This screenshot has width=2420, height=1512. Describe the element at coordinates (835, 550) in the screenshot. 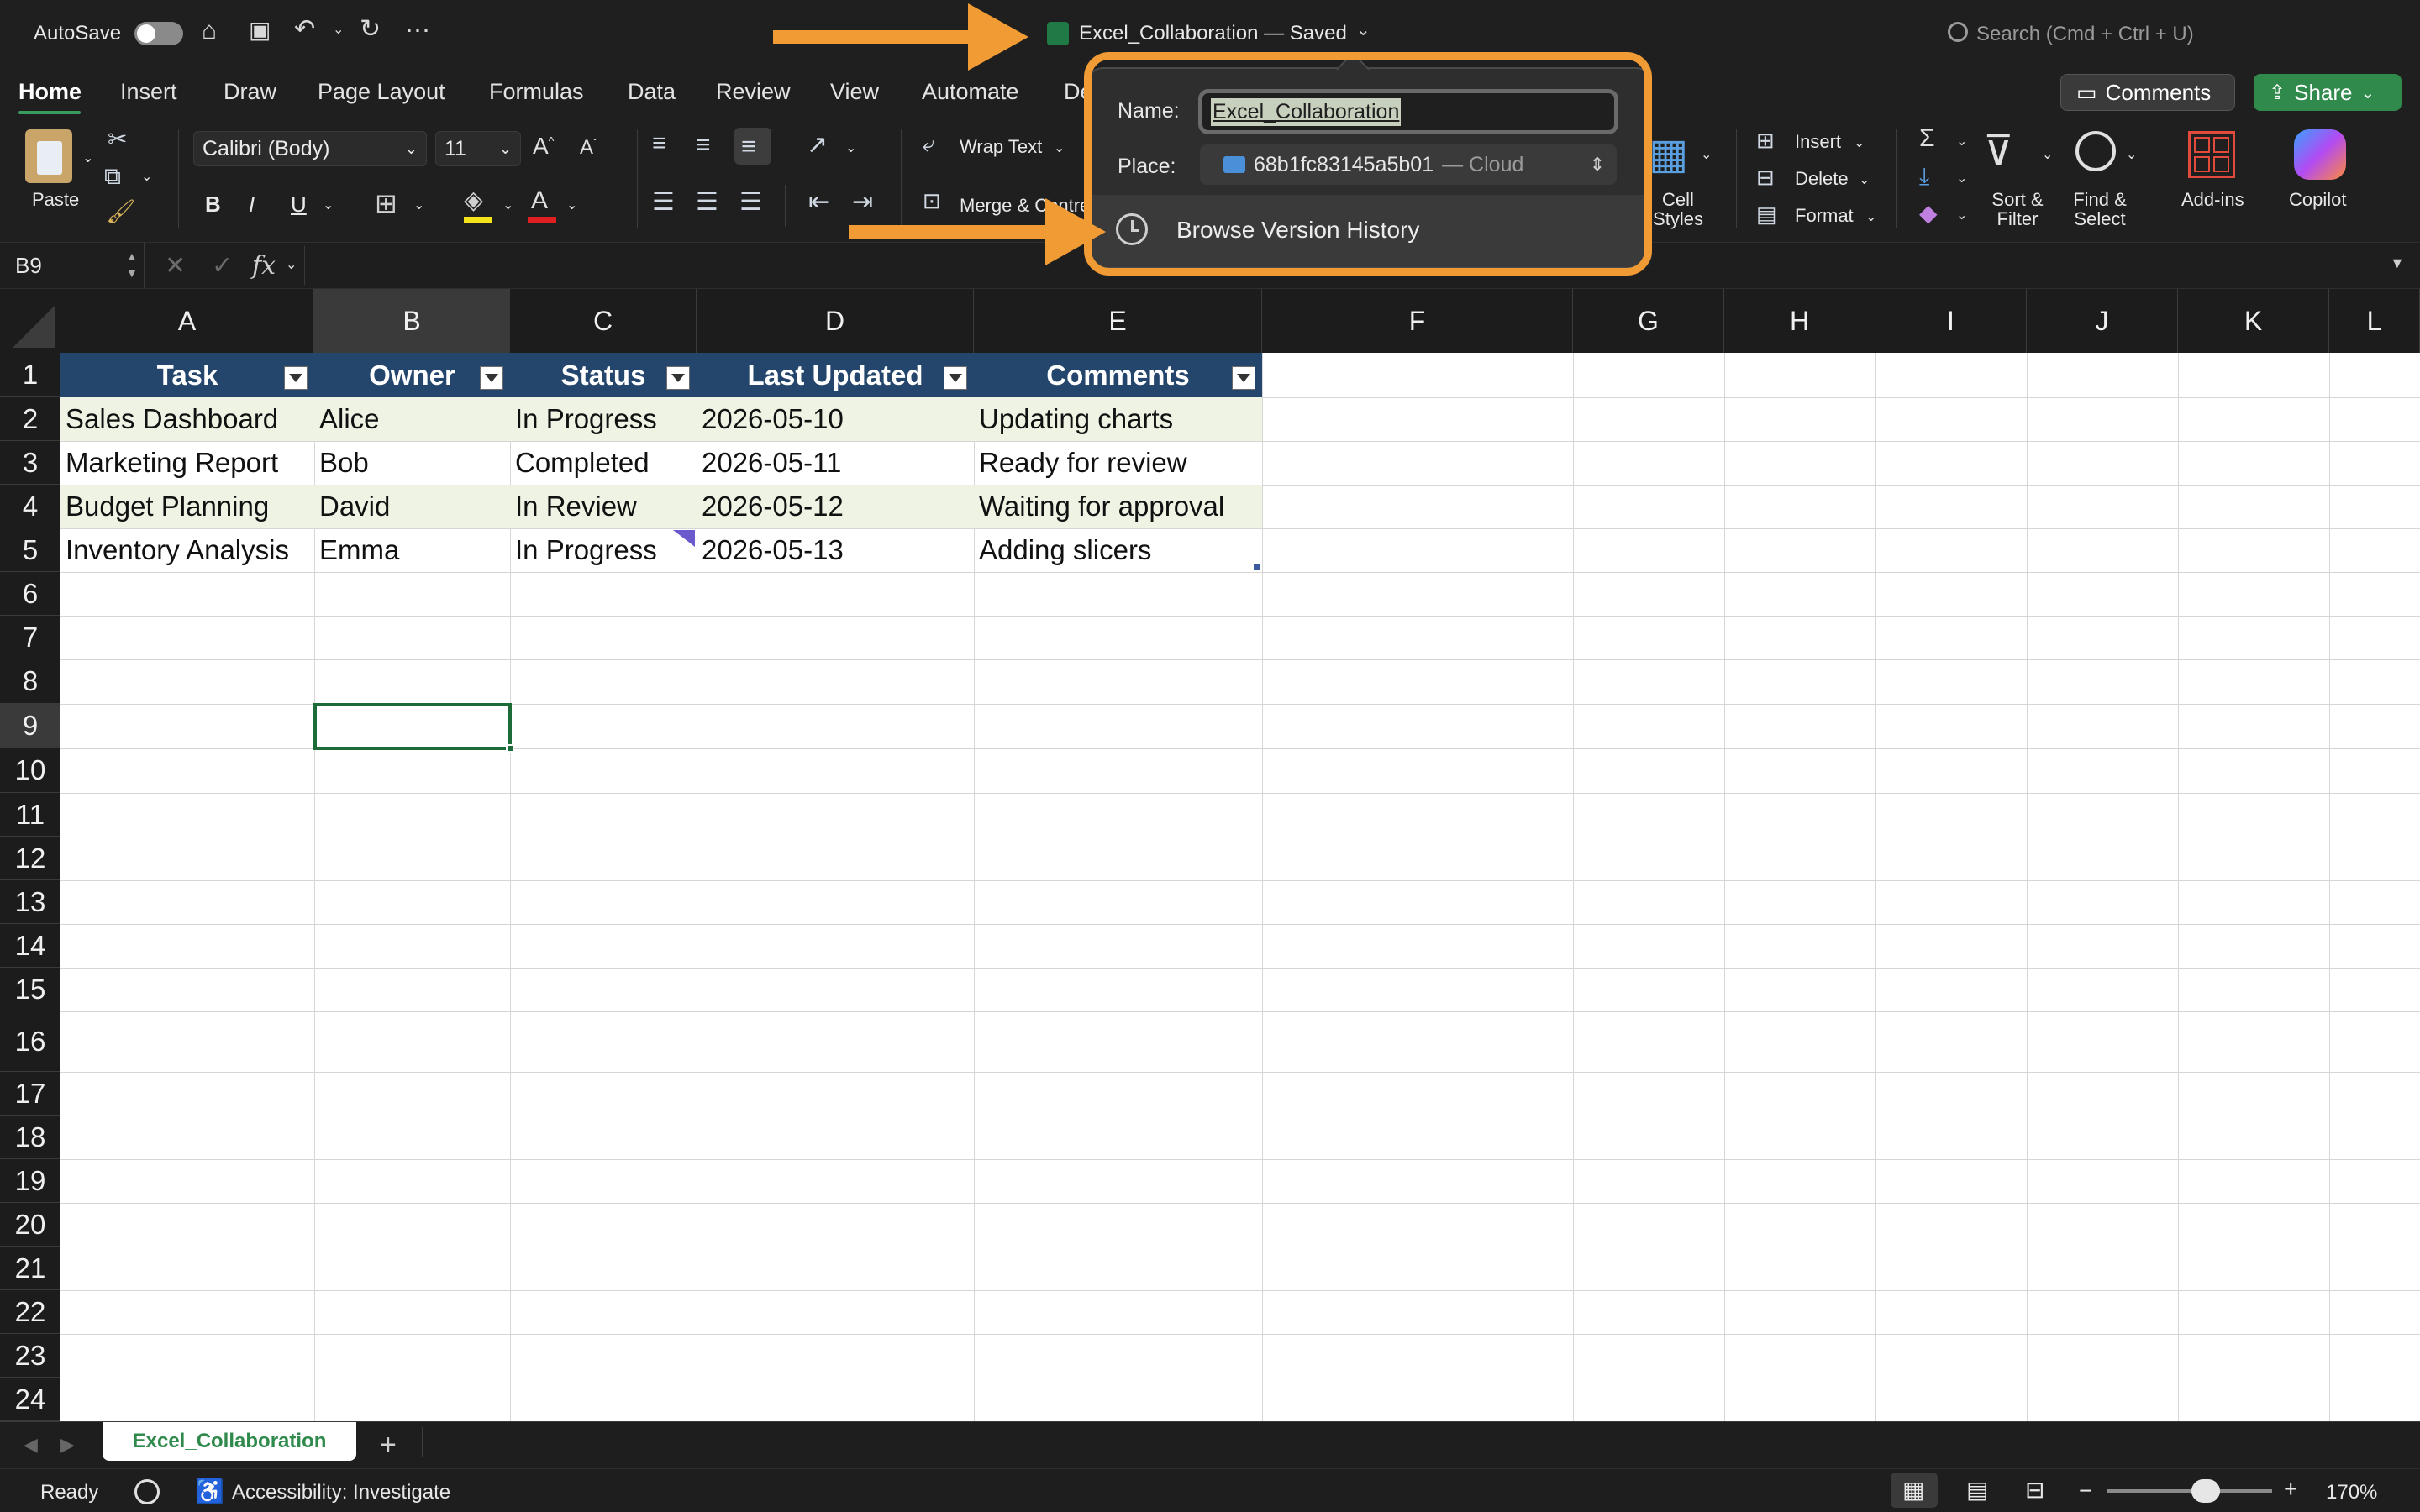

I see `table-cell: 2026-05-13` at that location.